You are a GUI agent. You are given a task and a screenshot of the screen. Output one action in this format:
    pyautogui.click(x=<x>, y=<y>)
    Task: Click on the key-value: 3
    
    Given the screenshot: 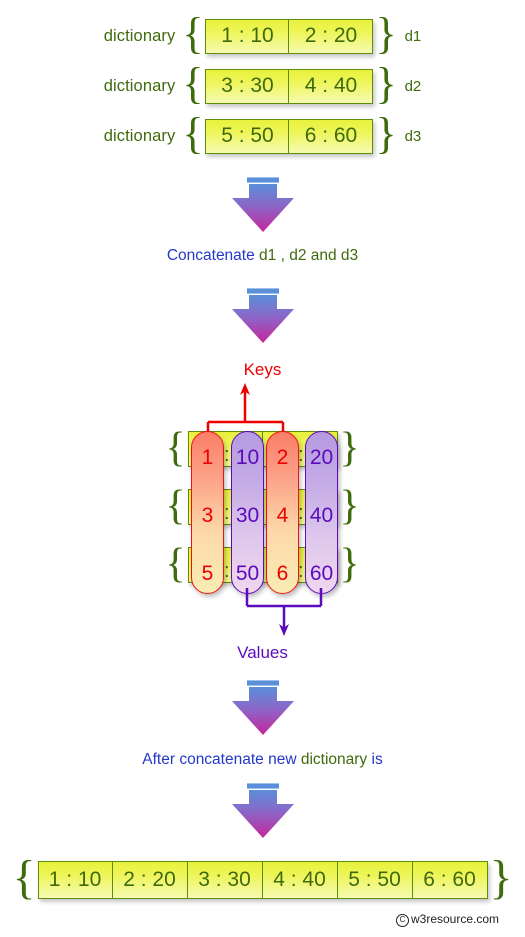 What is the action you would take?
    pyautogui.click(x=207, y=515)
    